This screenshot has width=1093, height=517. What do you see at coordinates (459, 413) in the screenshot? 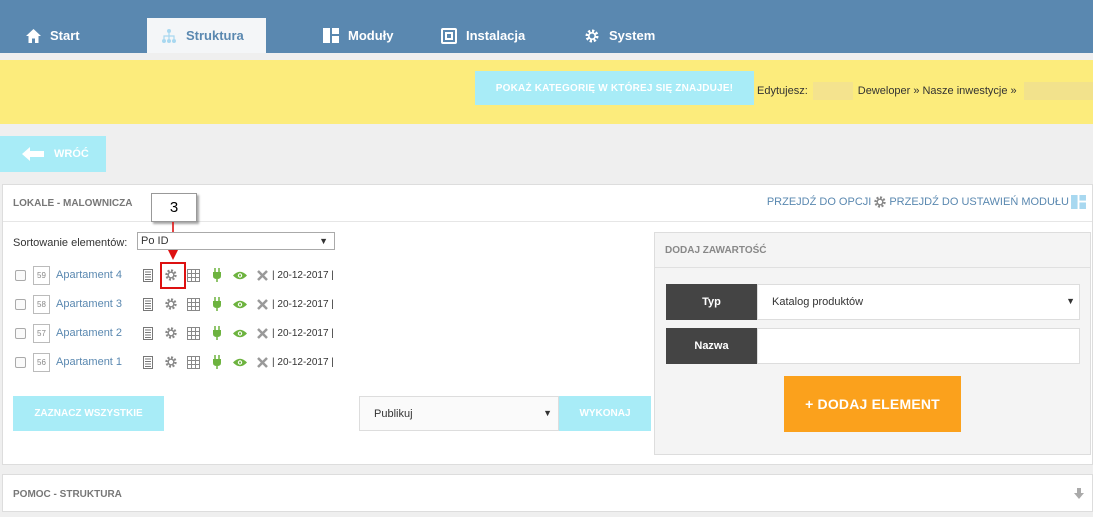
I see `bulk-action-select: Publikuj ▼` at bounding box center [459, 413].